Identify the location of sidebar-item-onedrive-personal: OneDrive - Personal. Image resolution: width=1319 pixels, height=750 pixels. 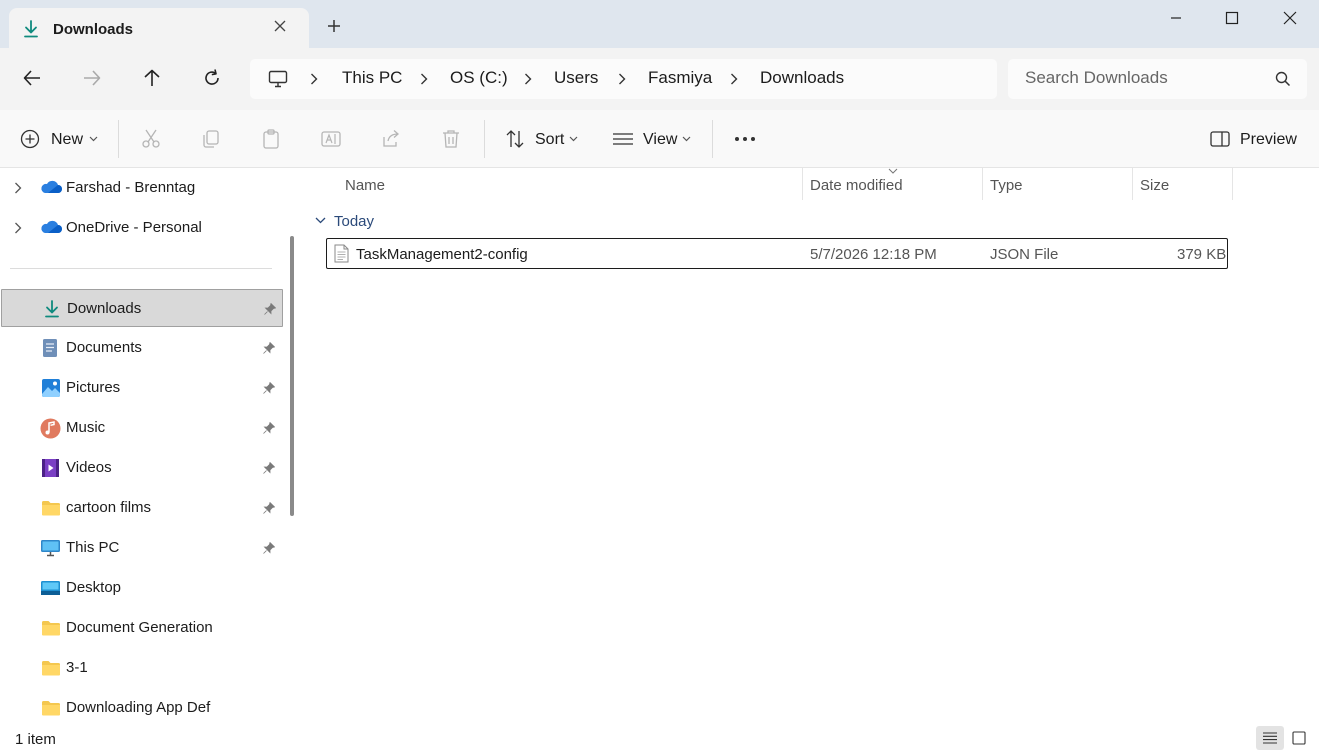
(141, 228).